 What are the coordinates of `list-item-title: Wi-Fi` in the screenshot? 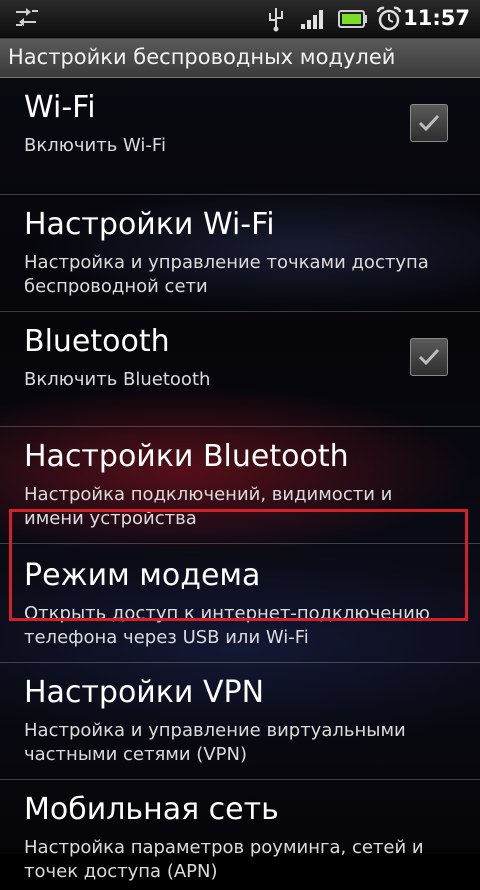 It's located at (60, 107).